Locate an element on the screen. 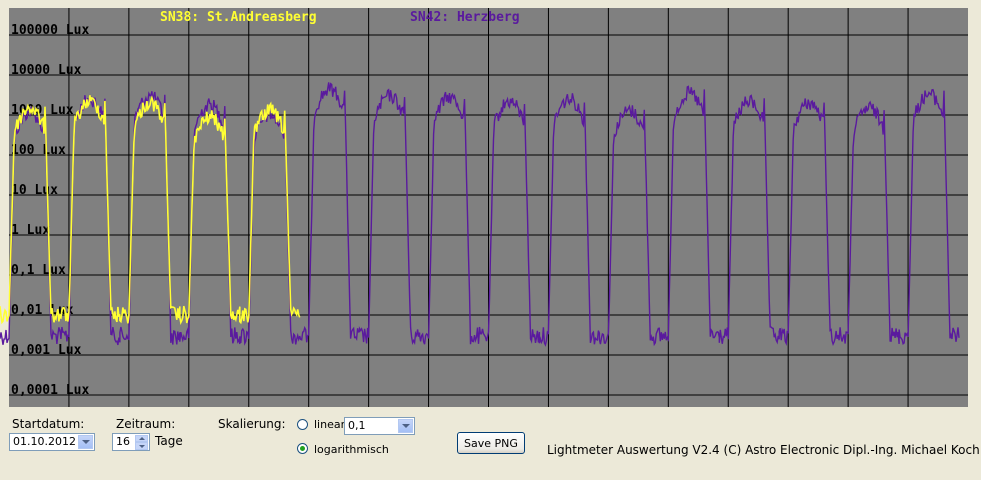 This screenshot has width=981, height=480. linear-value-select: 0,1 is located at coordinates (379, 426).